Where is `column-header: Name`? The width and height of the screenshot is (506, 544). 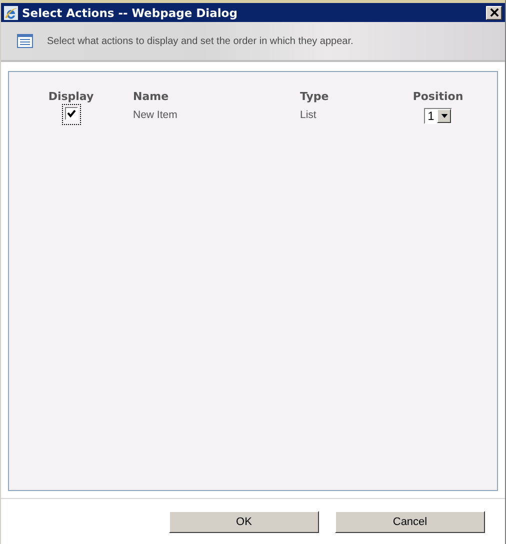
column-header: Name is located at coordinates (151, 96).